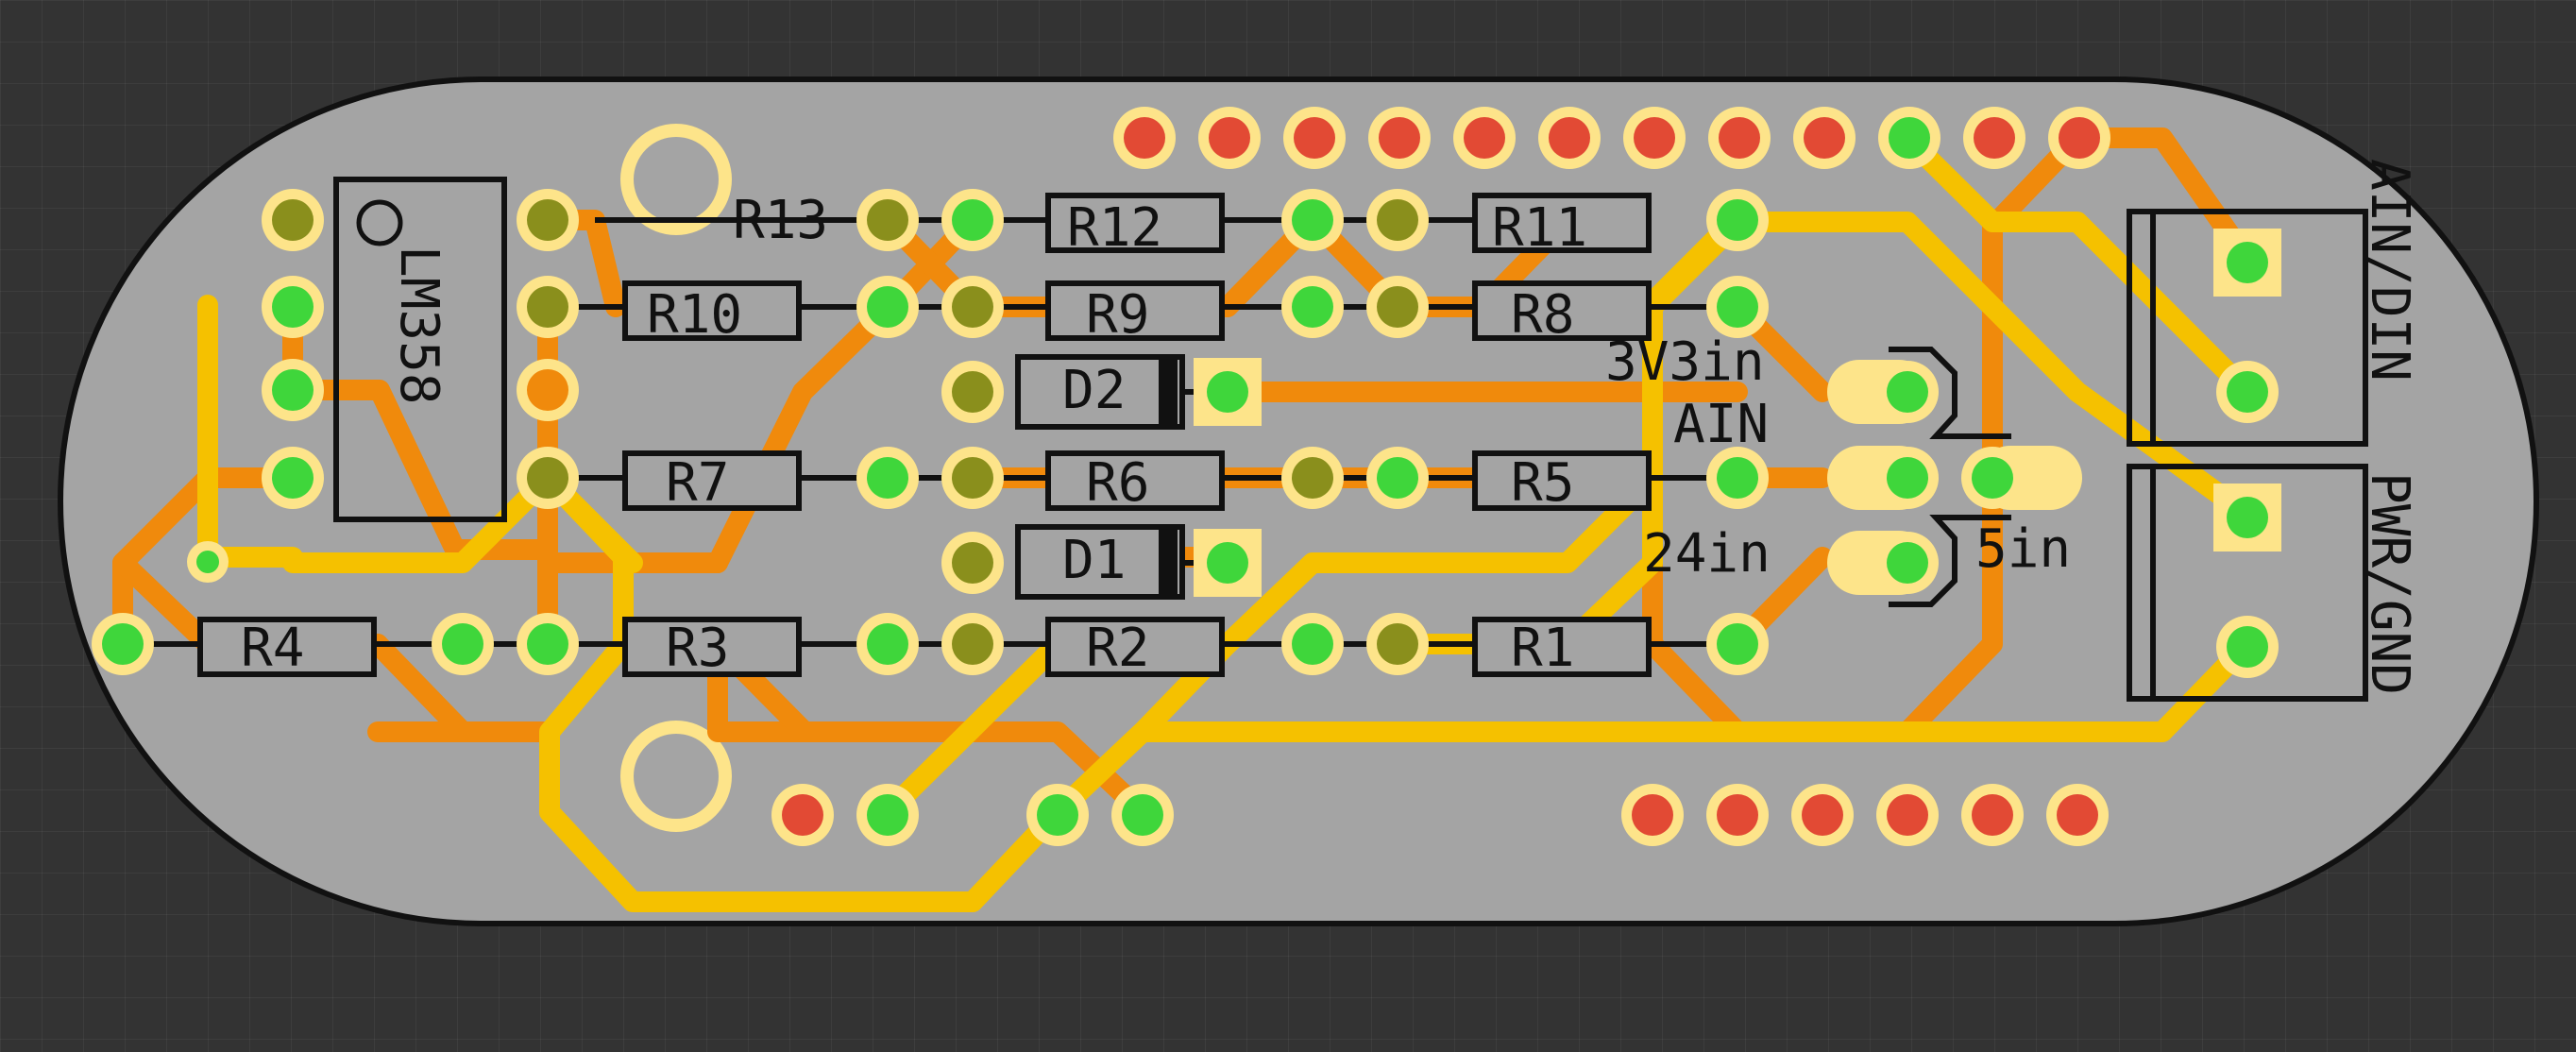 The width and height of the screenshot is (2576, 1052). What do you see at coordinates (272, 648) in the screenshot?
I see `label-r4: R4` at bounding box center [272, 648].